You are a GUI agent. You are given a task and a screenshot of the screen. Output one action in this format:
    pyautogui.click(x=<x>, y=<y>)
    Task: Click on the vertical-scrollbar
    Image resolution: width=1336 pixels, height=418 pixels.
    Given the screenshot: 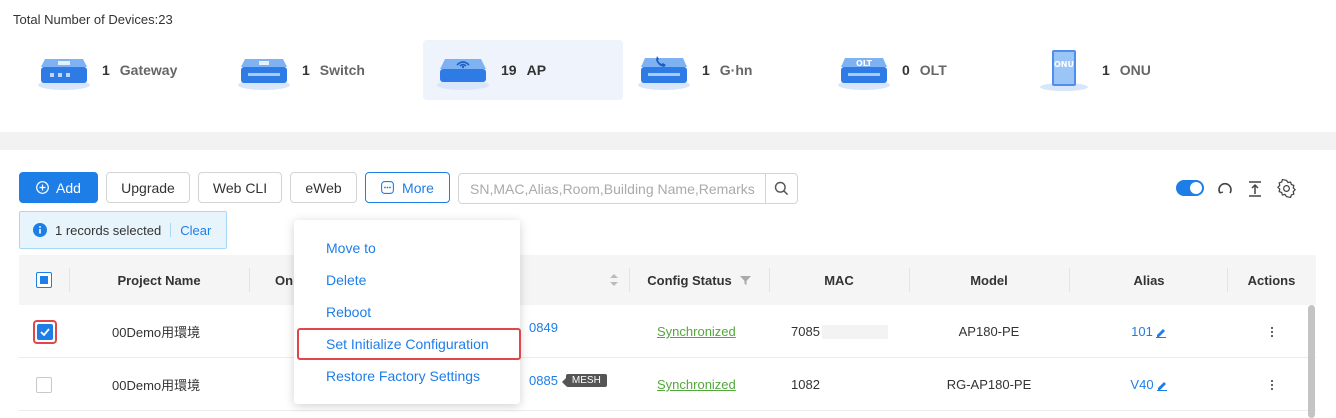 What is the action you would take?
    pyautogui.click(x=1311, y=361)
    